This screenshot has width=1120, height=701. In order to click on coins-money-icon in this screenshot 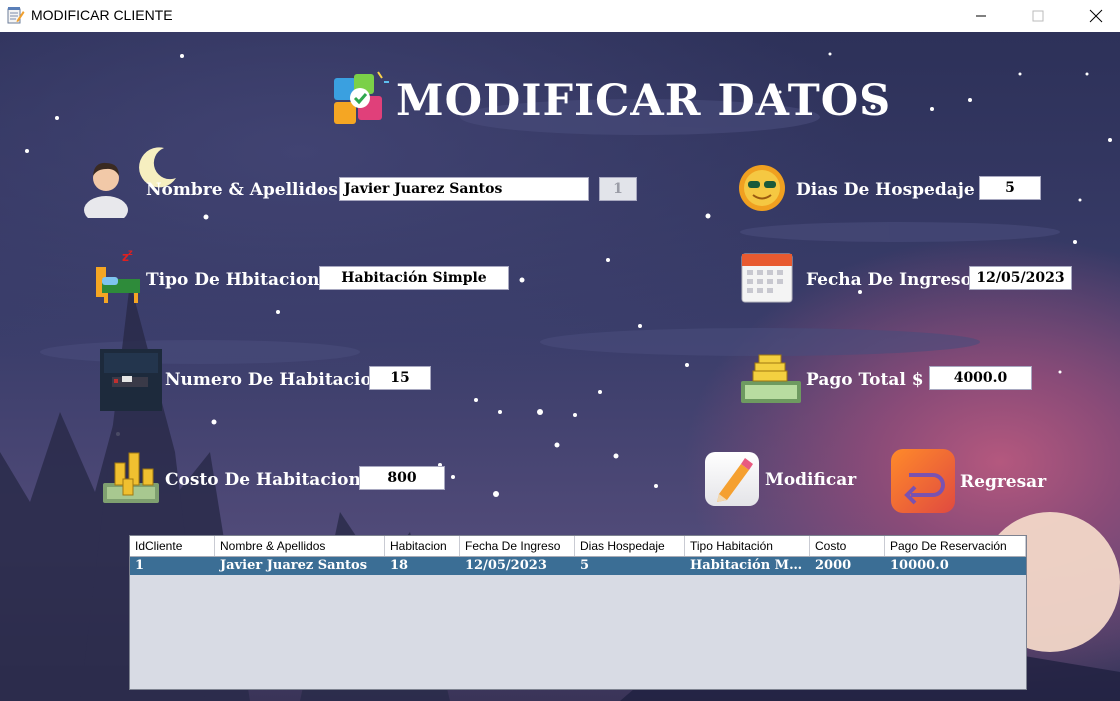, I will do `click(131, 477)`.